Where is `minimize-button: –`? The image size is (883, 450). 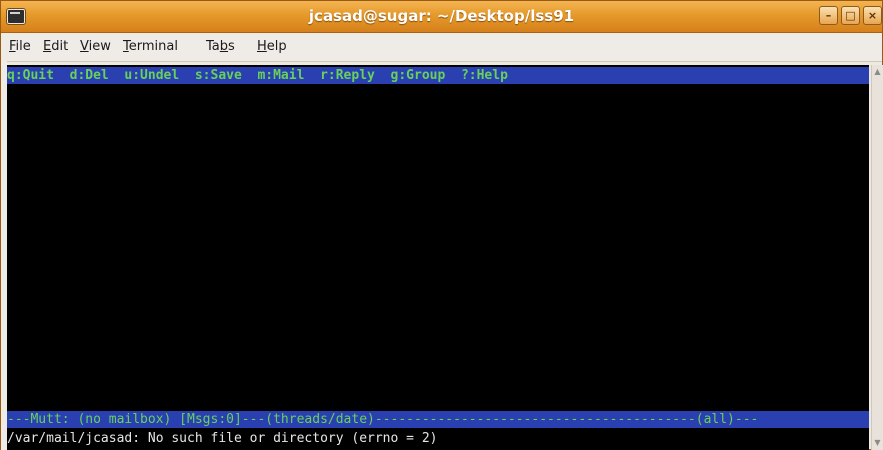
minimize-button: – is located at coordinates (828, 15).